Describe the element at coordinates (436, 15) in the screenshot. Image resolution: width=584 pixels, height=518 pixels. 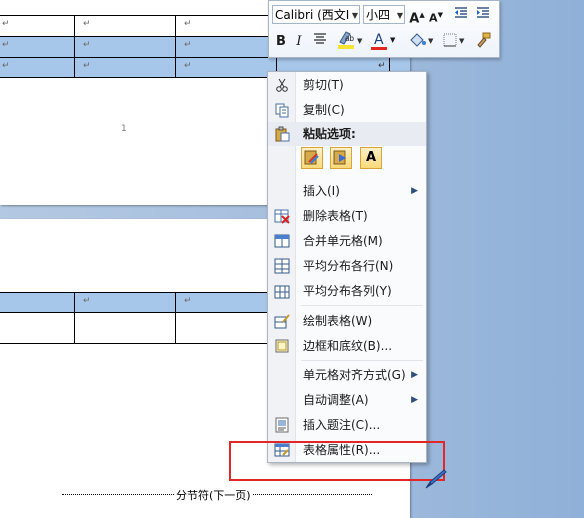
I see `shrink-font-button: A▼` at that location.